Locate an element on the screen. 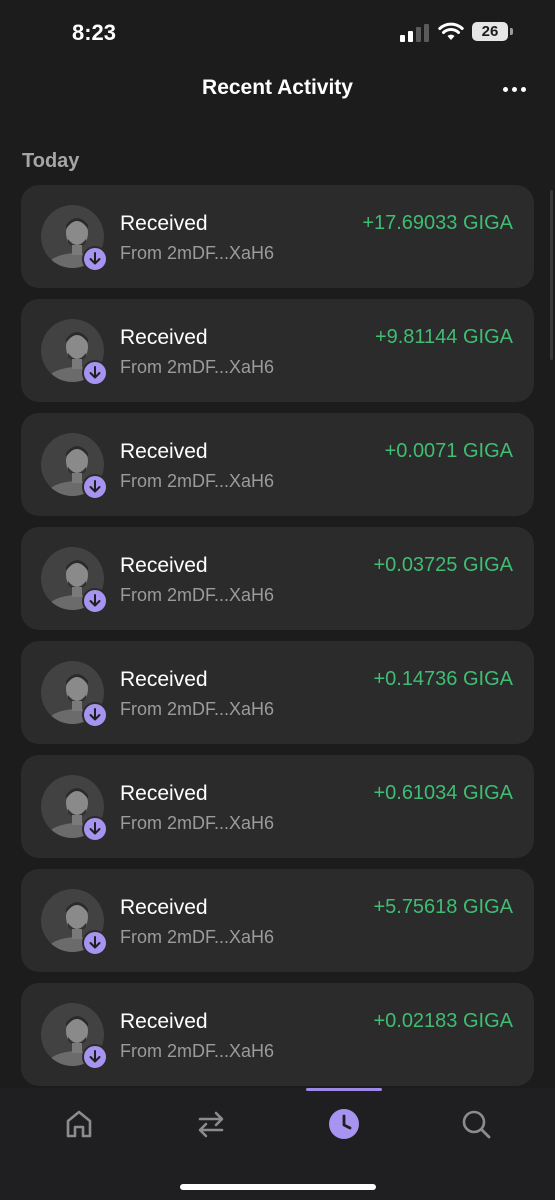 Image resolution: width=555 pixels, height=1200 pixels. activity-amount: +9.81144 GIGA is located at coordinates (443, 337).